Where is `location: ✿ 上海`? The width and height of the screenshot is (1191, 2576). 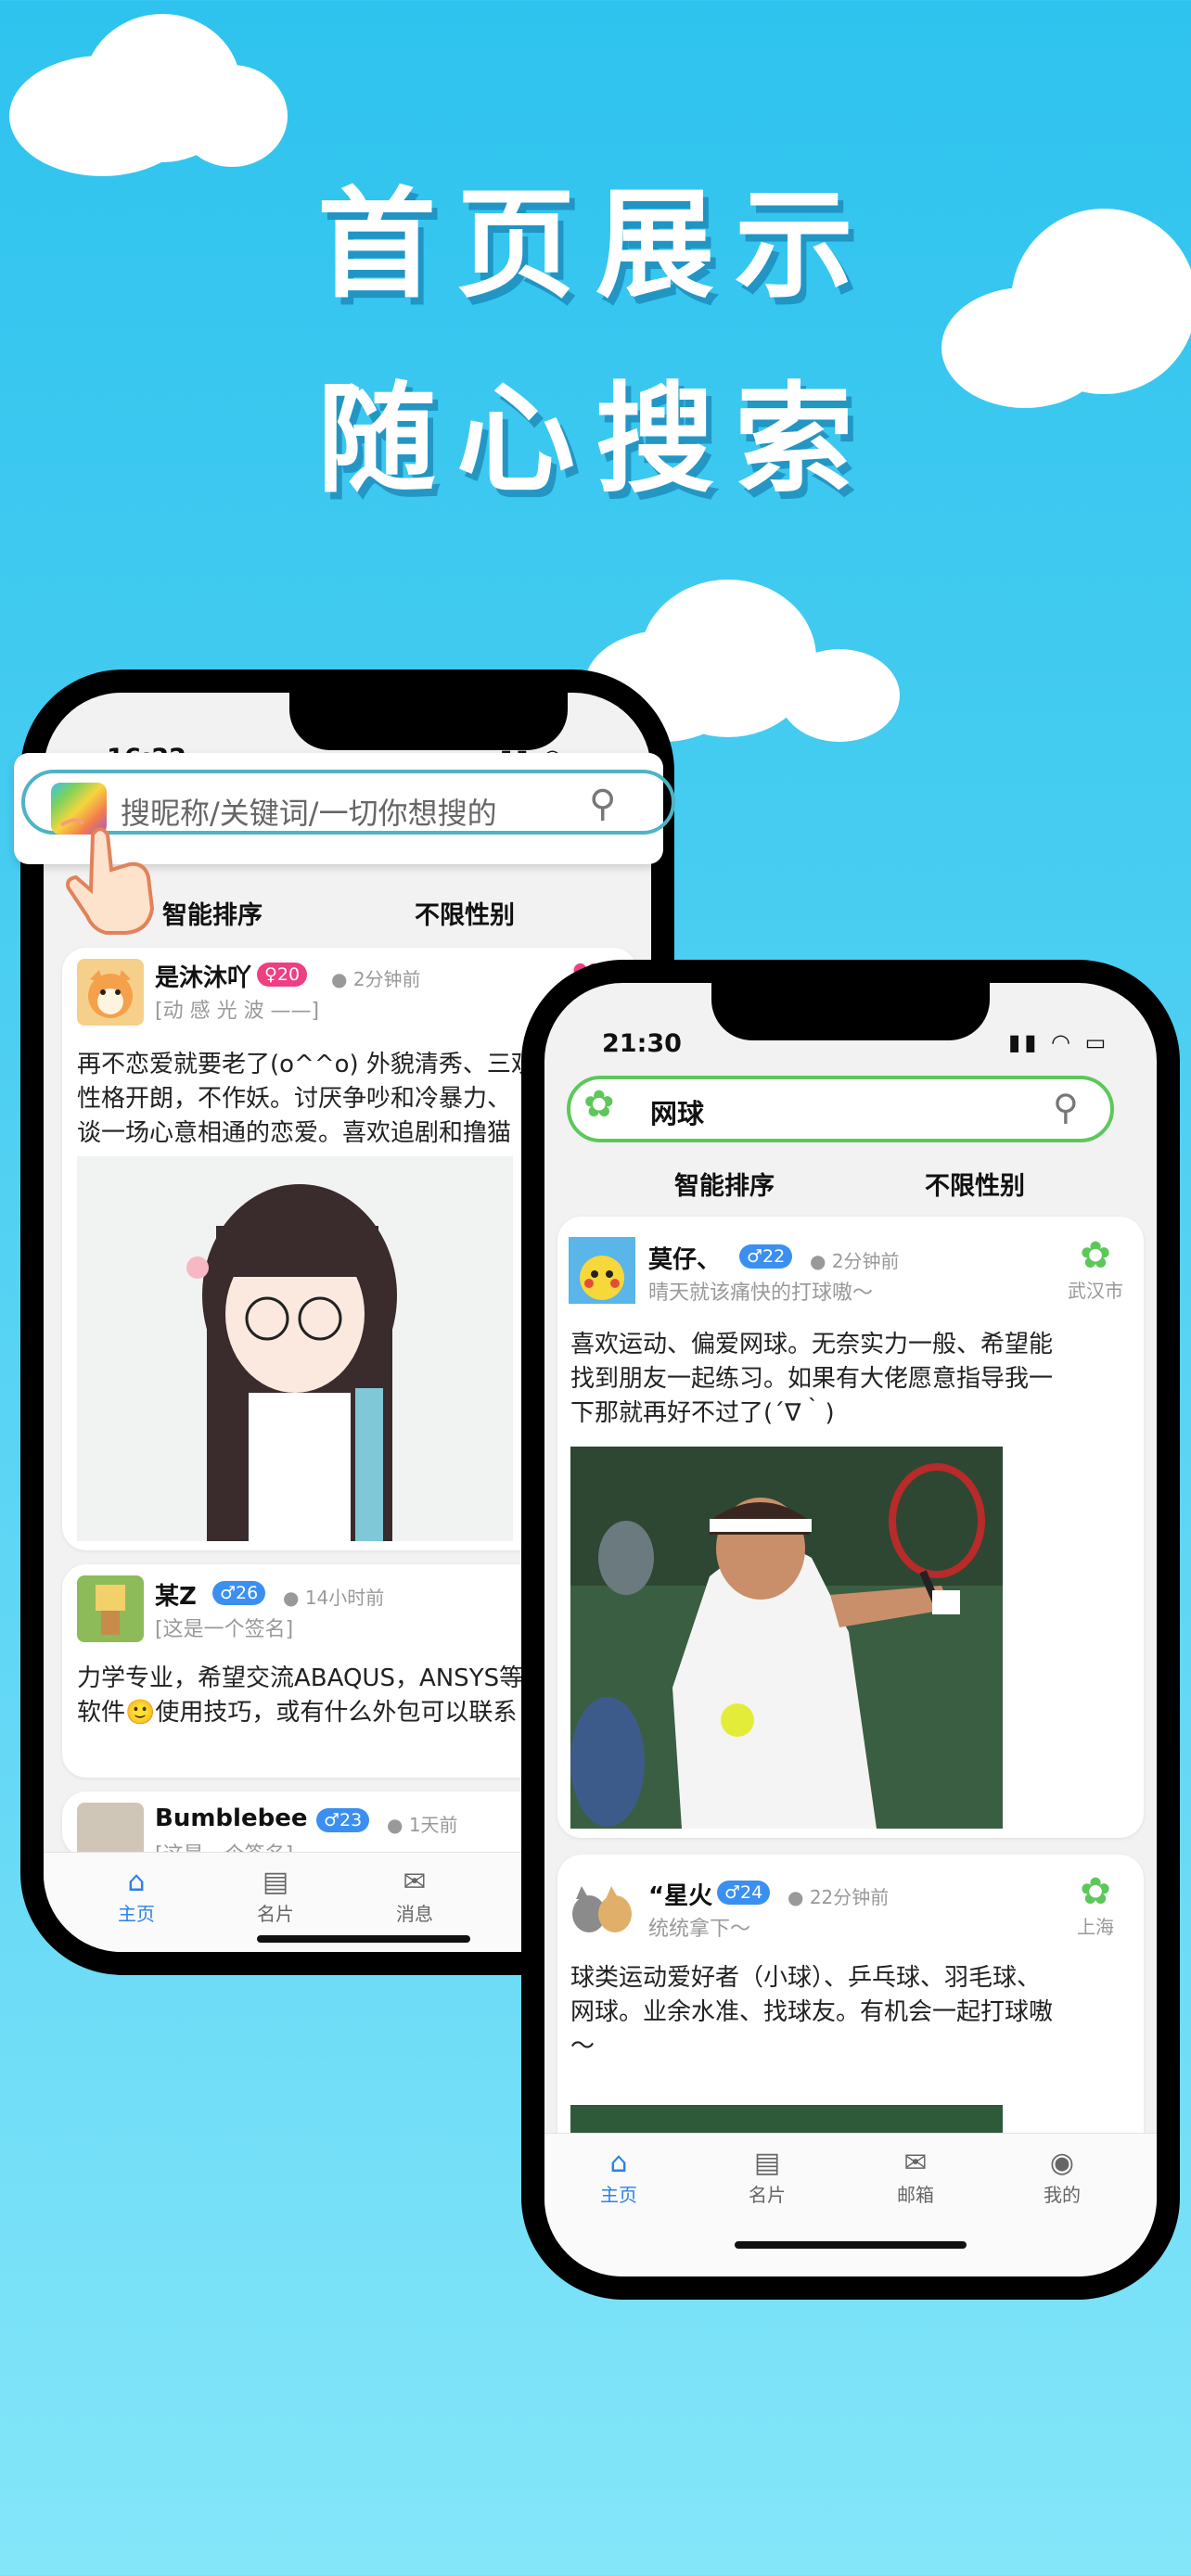 location: ✿ 上海 is located at coordinates (1095, 1905).